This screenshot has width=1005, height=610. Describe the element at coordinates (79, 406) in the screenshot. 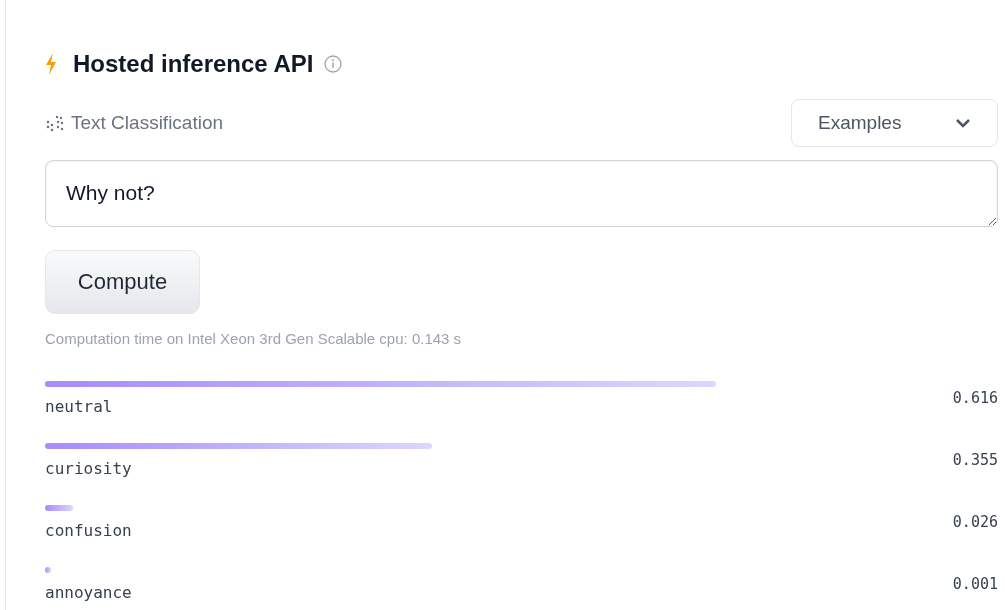

I see `class-label: neutral` at that location.